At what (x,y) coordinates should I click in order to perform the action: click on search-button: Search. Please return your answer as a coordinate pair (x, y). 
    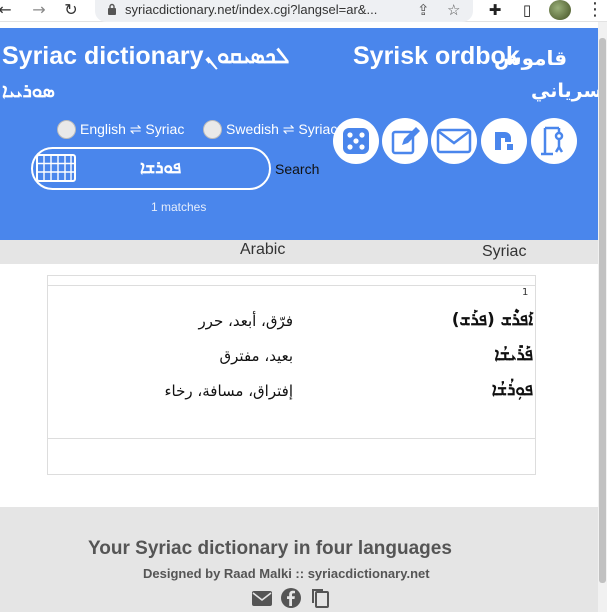
    Looking at the image, I should click on (297, 169).